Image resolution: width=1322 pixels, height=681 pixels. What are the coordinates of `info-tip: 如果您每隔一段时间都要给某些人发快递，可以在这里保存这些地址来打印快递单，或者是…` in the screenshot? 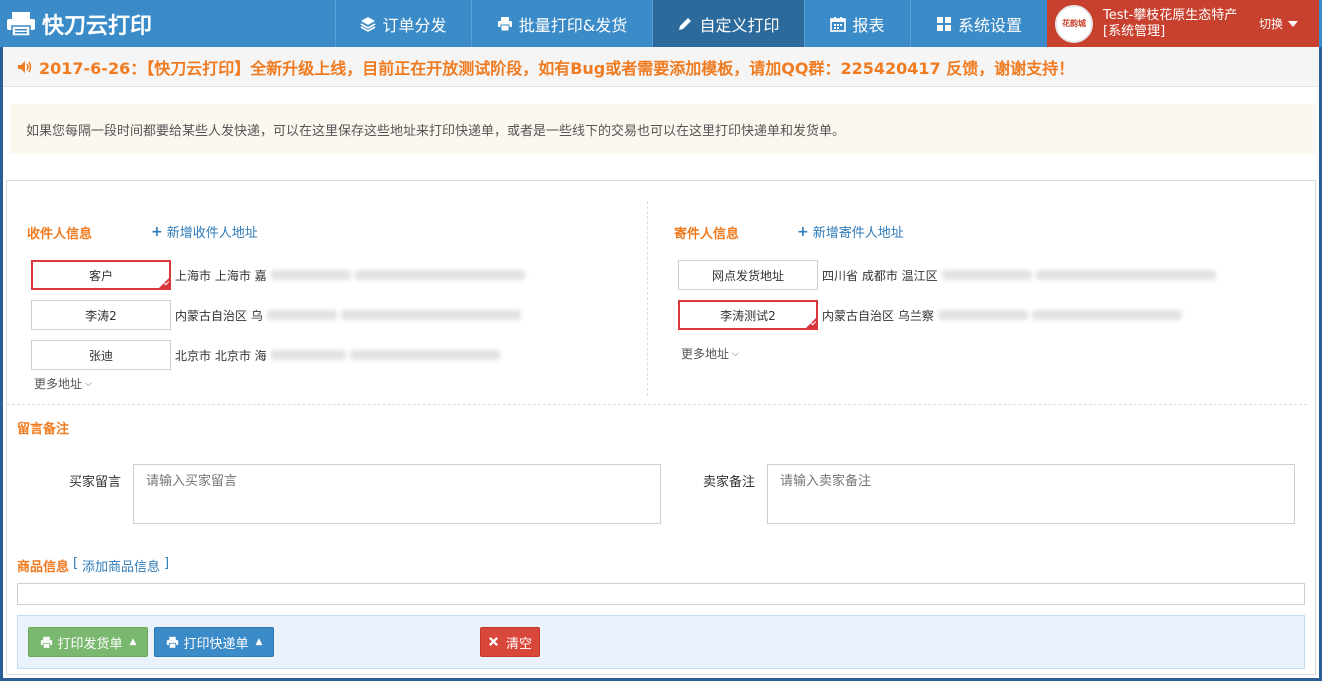 It's located at (663, 129).